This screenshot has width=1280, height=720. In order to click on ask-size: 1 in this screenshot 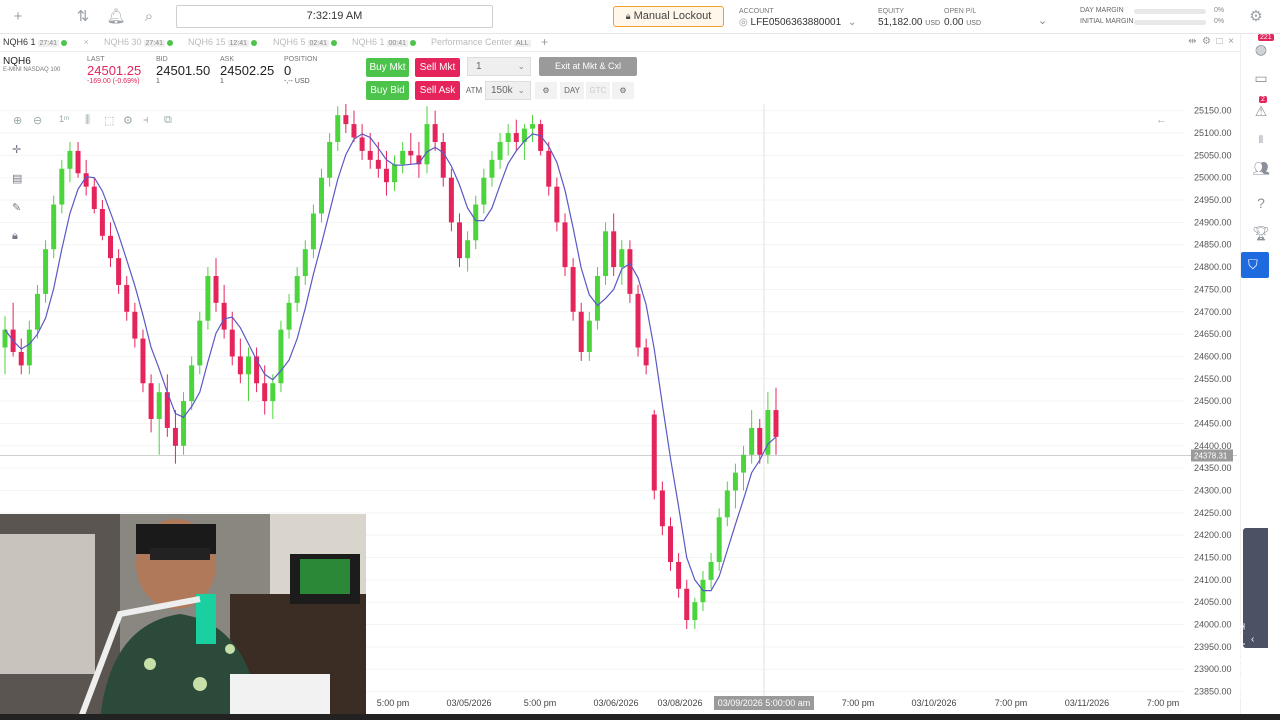, I will do `click(222, 81)`.